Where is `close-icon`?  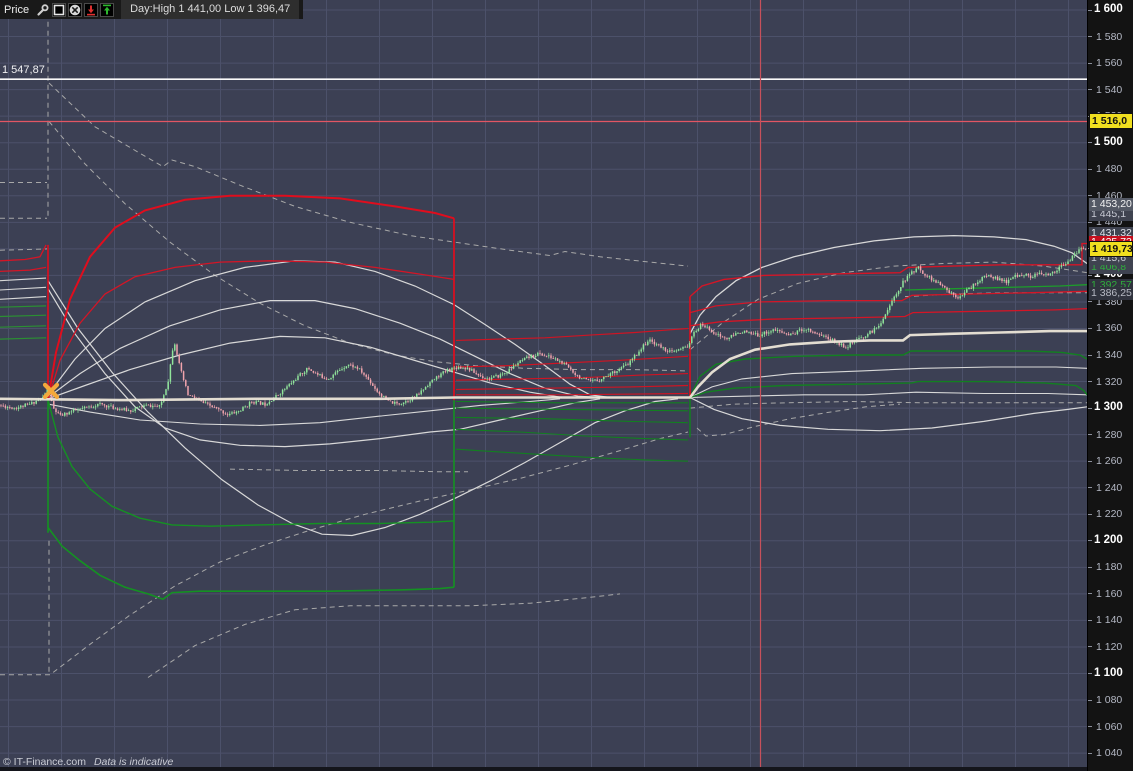
close-icon is located at coordinates (75, 9).